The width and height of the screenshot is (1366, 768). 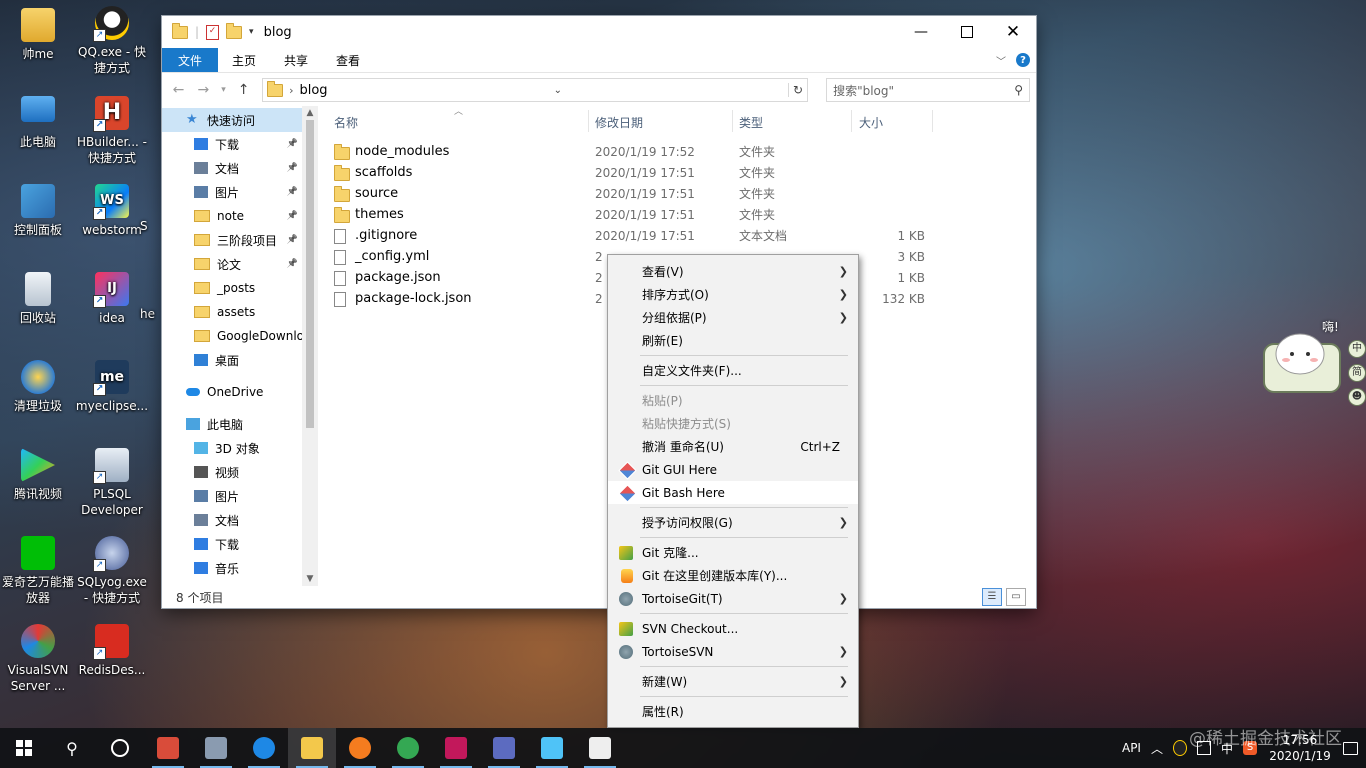 I want to click on nav-item: 文档 📌, so click(x=232, y=168).